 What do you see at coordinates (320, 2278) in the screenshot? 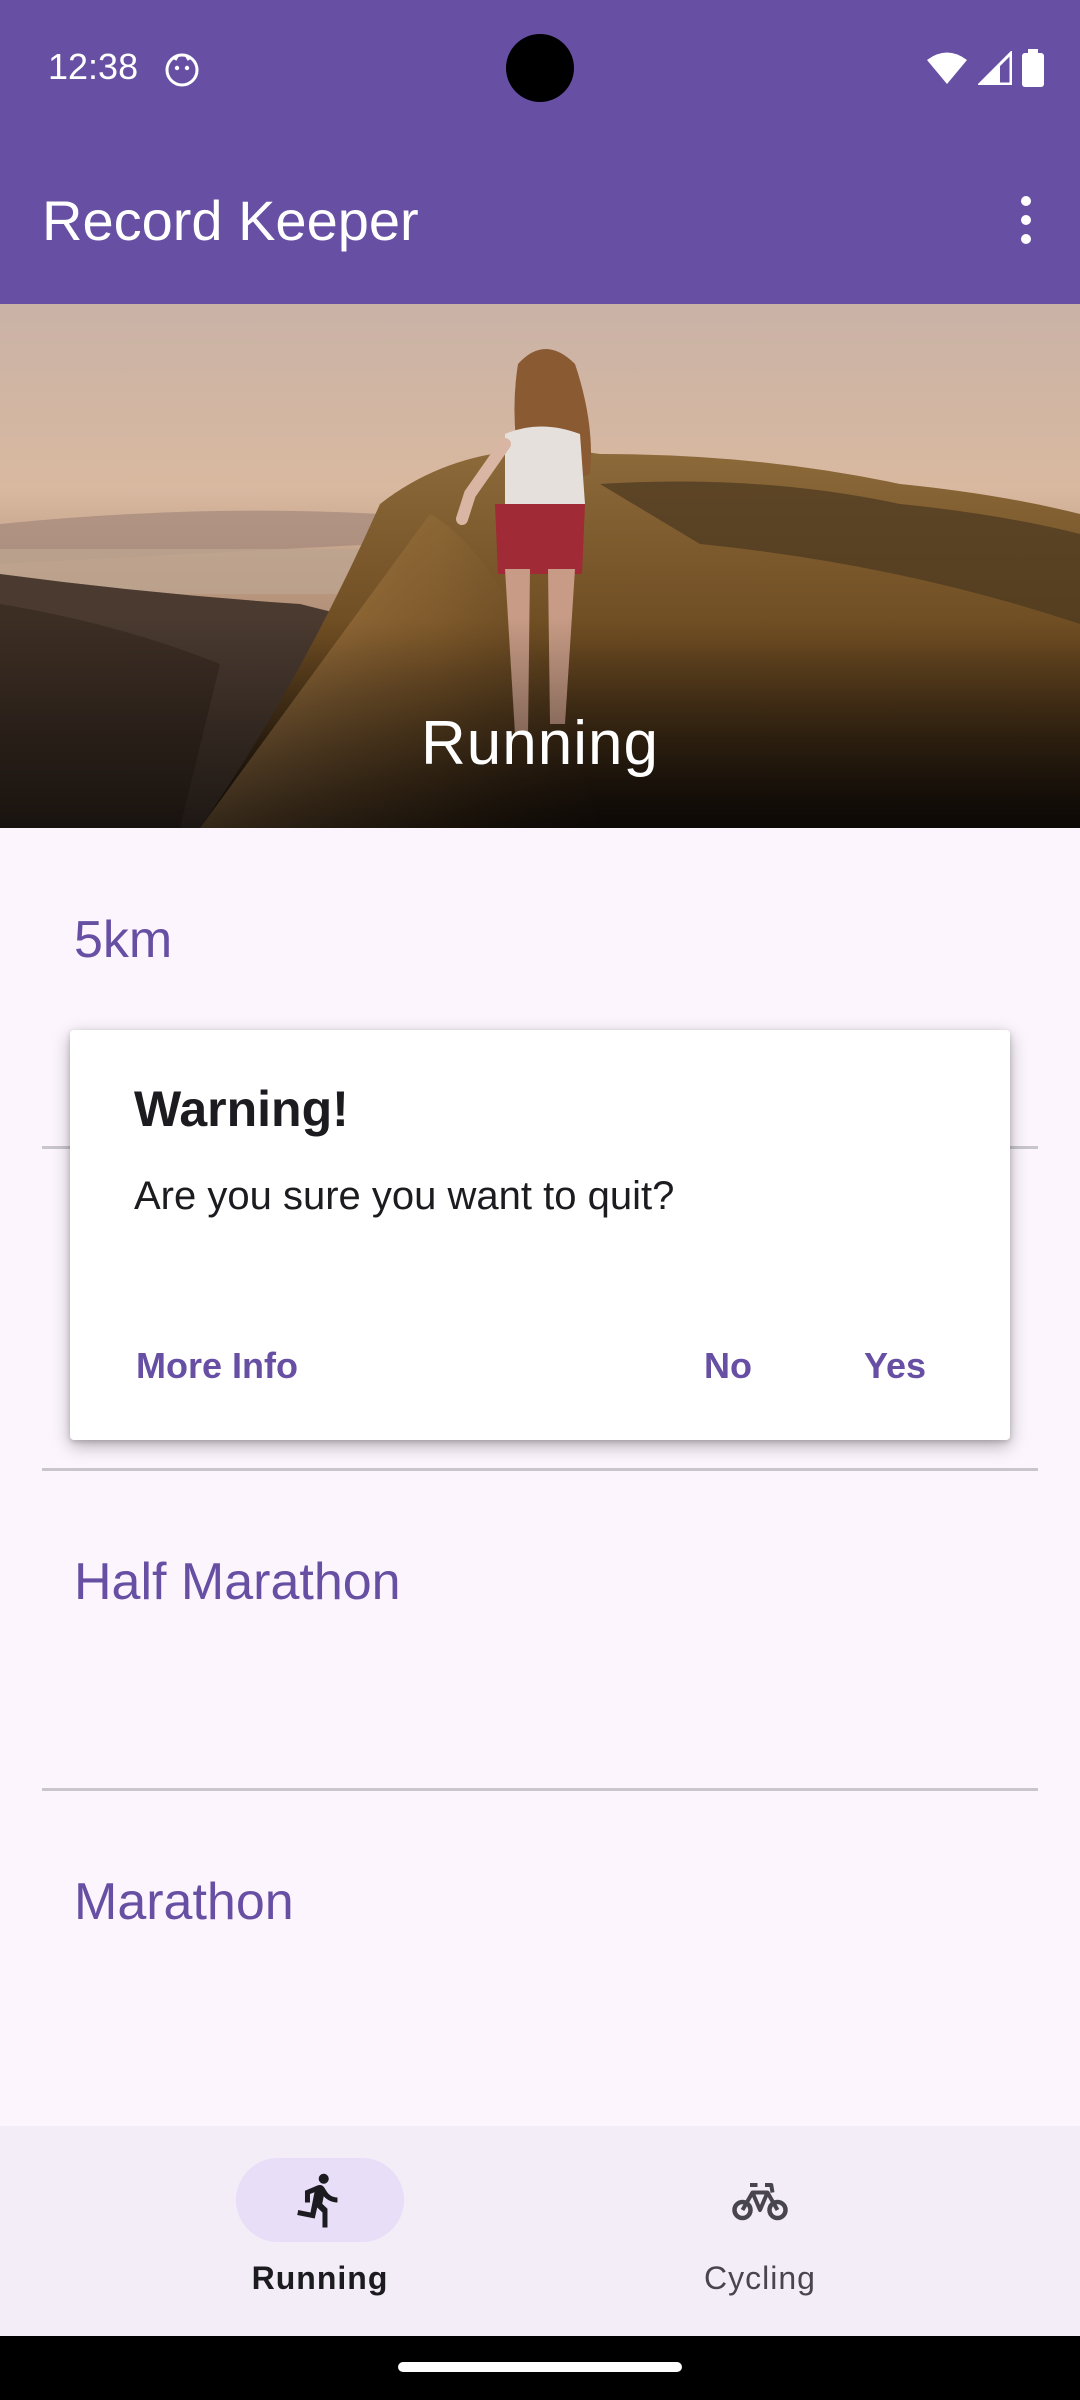
I see `nav-label-running: Running` at bounding box center [320, 2278].